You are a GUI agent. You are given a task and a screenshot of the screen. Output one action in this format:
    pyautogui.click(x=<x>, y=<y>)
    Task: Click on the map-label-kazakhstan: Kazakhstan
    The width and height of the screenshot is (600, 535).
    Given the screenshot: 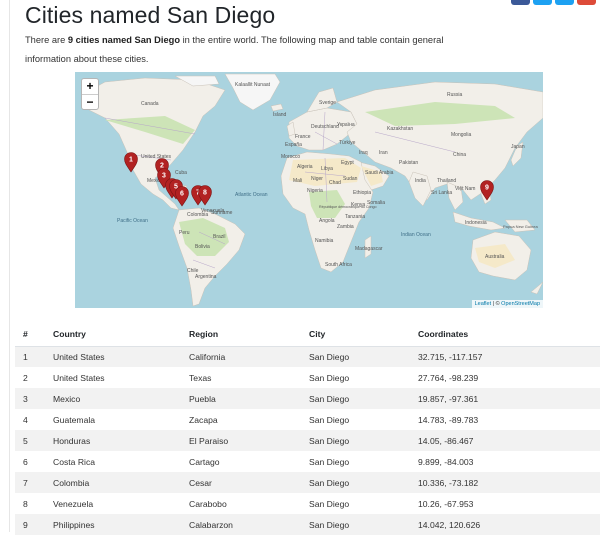 What is the action you would take?
    pyautogui.click(x=400, y=129)
    